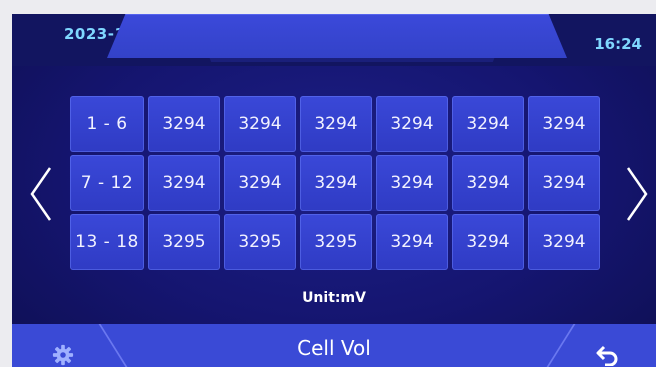 Image resolution: width=656 pixels, height=367 pixels. What do you see at coordinates (334, 348) in the screenshot?
I see `page-title: Cell Vol` at bounding box center [334, 348].